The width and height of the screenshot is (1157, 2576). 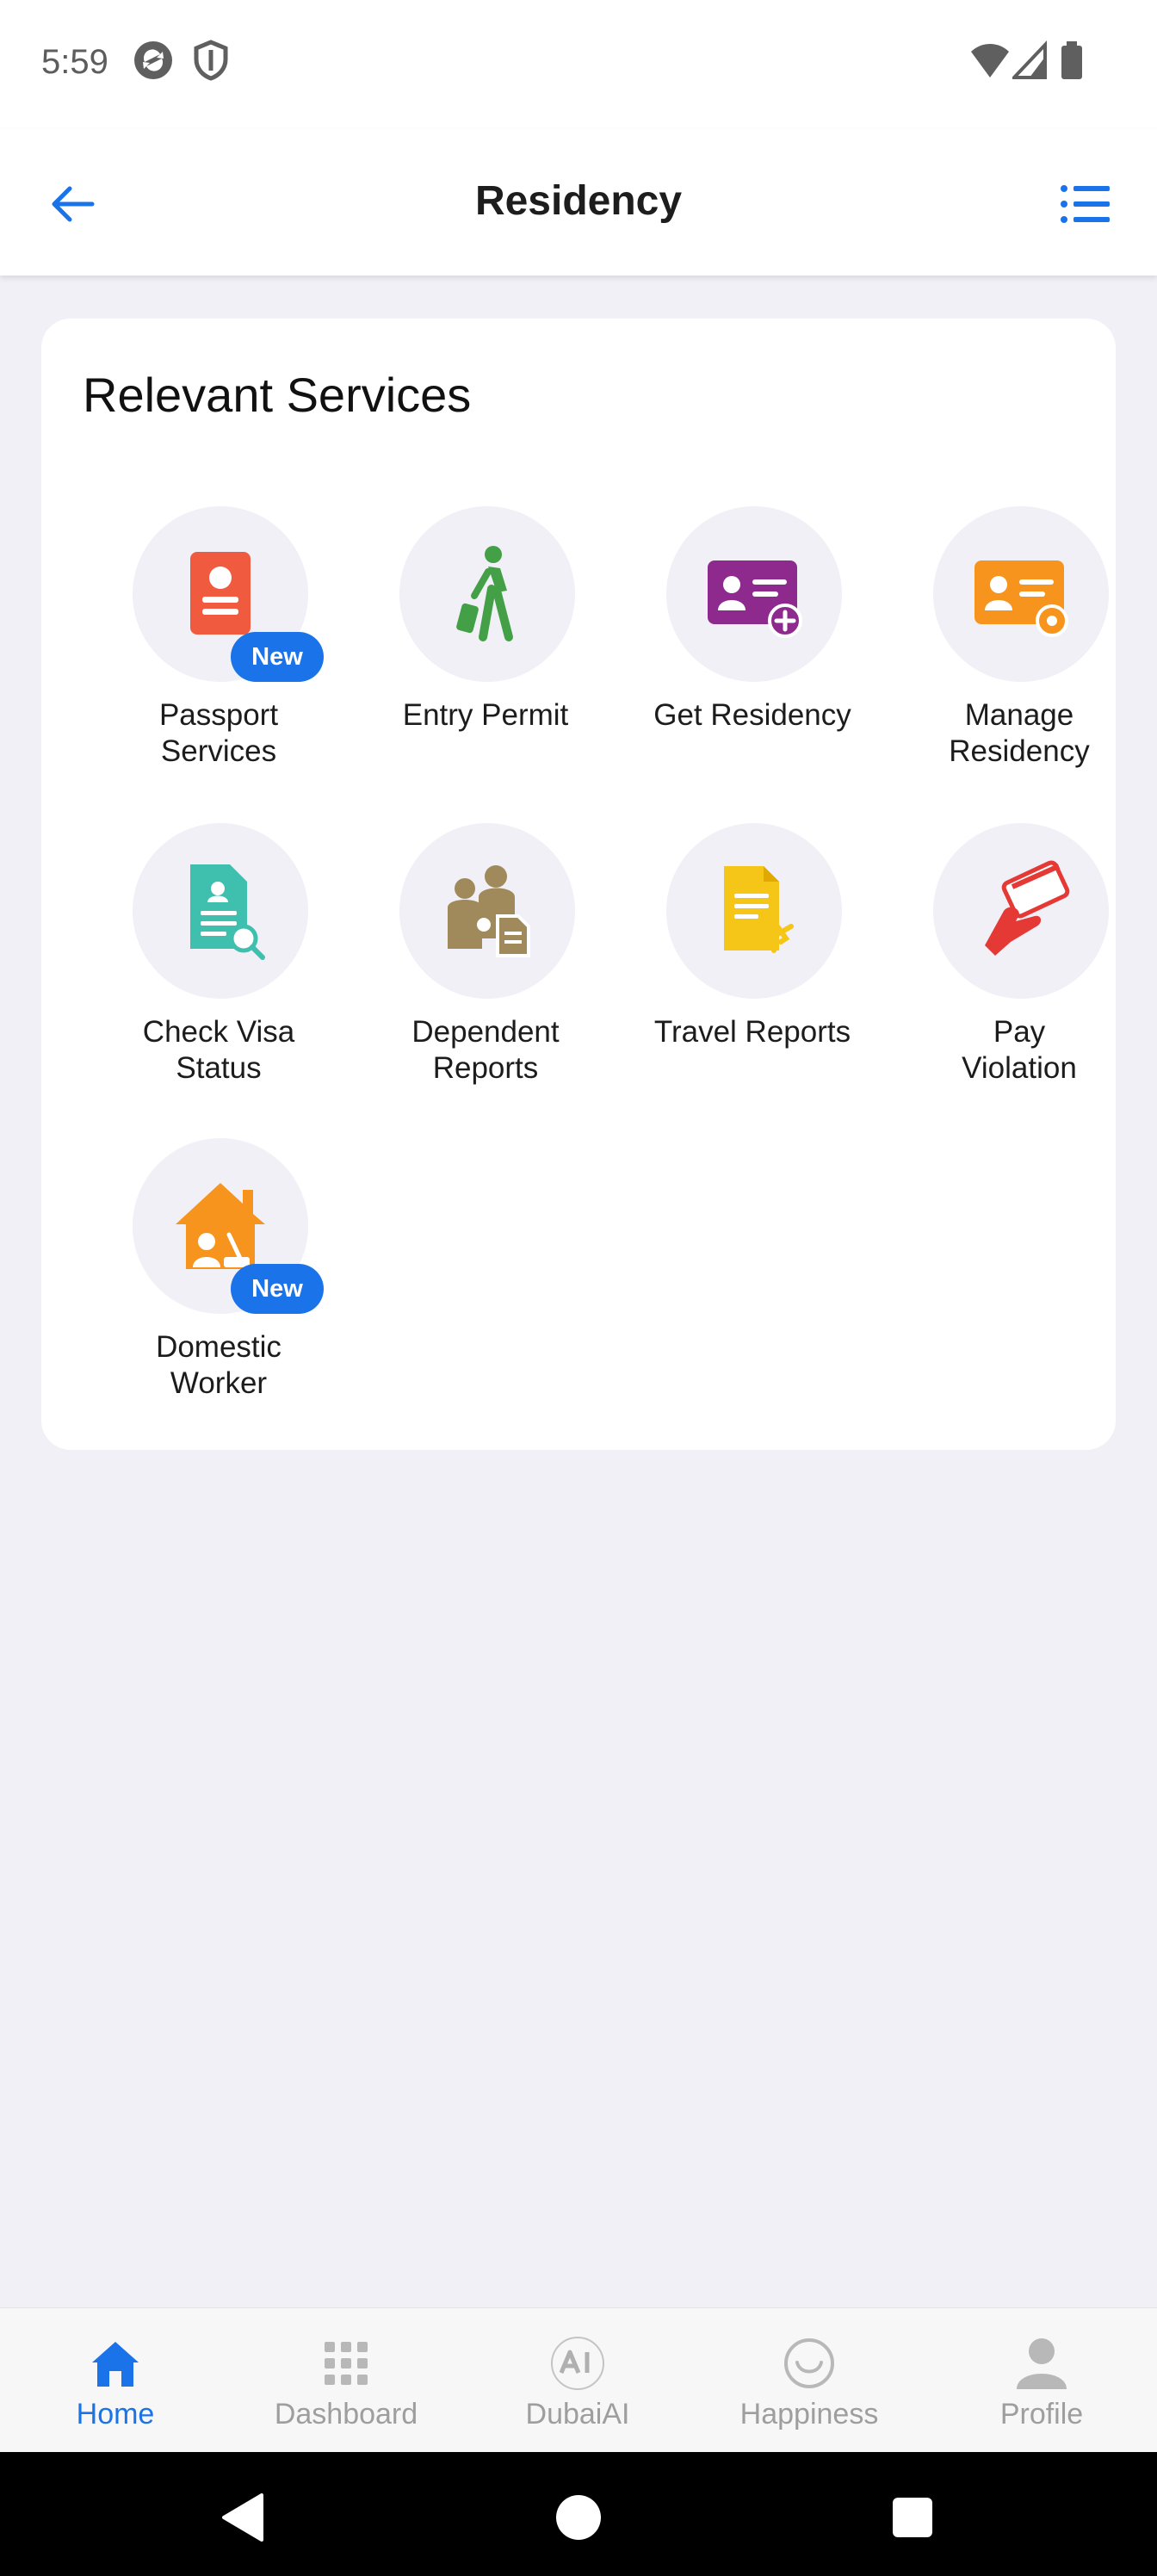 What do you see at coordinates (1020, 1050) in the screenshot?
I see `service-label: Pay Violation` at bounding box center [1020, 1050].